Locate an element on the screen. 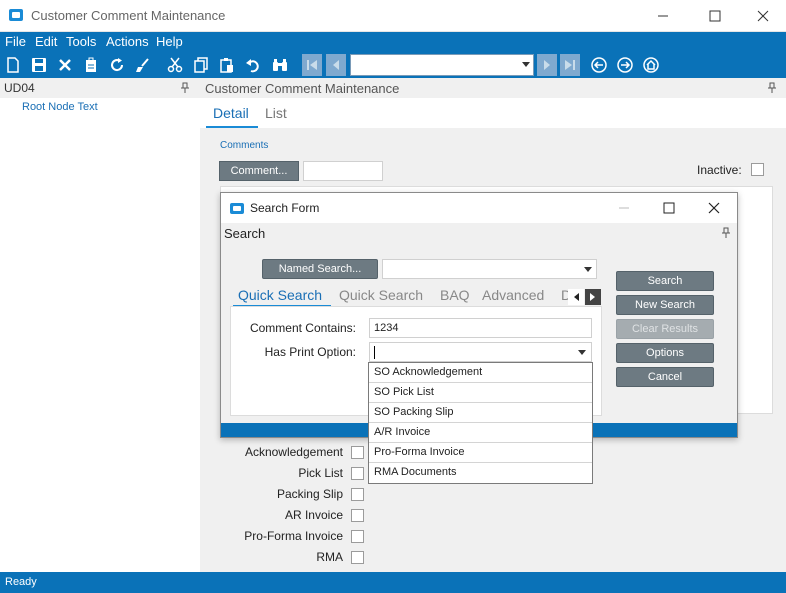 This screenshot has width=786, height=593. tab-scroll-left-icon is located at coordinates (576, 297).